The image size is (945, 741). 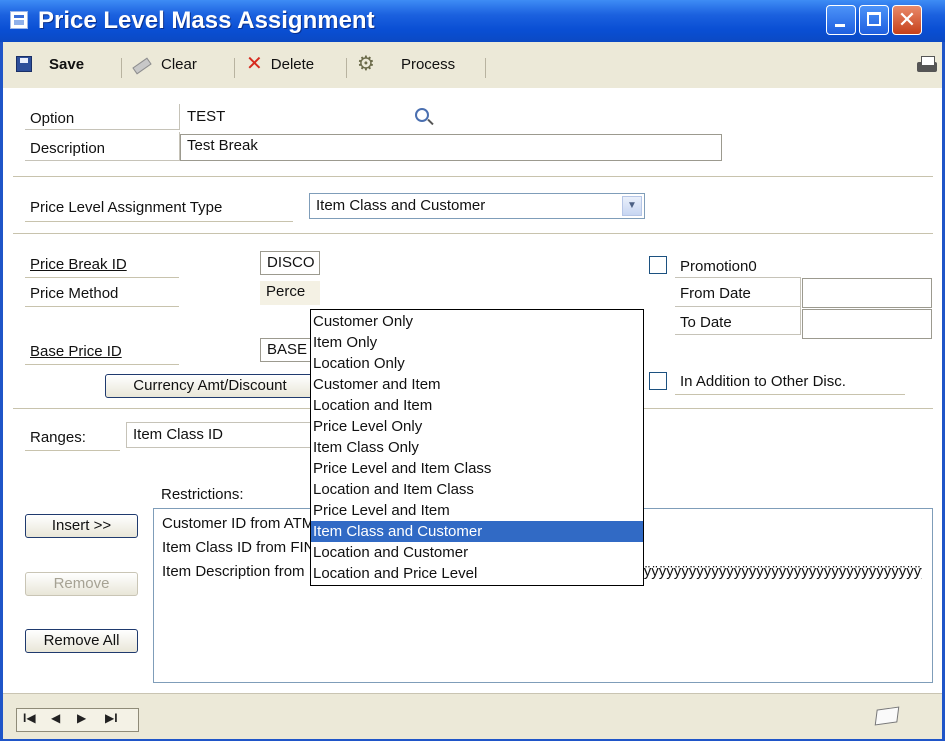 I want to click on last-record-icon: ▶I, so click(x=111, y=718).